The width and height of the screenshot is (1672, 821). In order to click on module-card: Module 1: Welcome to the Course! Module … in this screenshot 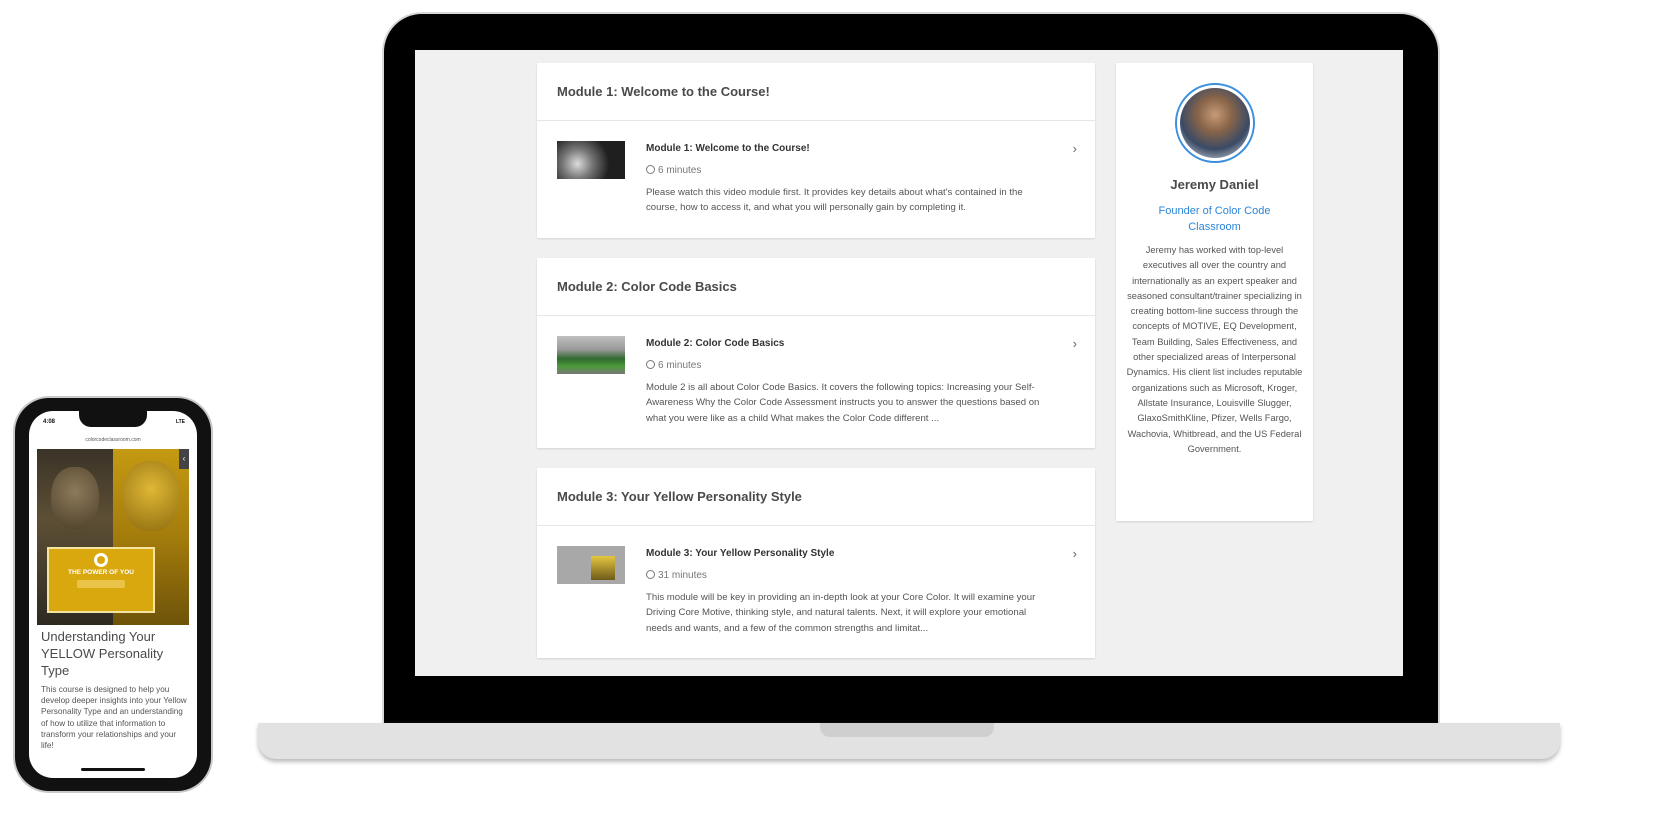, I will do `click(816, 150)`.